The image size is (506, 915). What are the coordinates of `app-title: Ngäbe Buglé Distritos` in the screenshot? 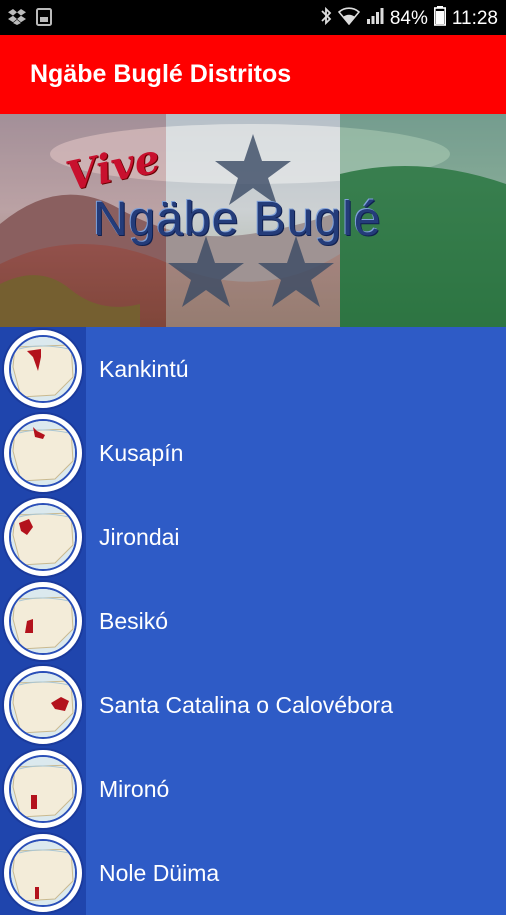 It's located at (161, 74).